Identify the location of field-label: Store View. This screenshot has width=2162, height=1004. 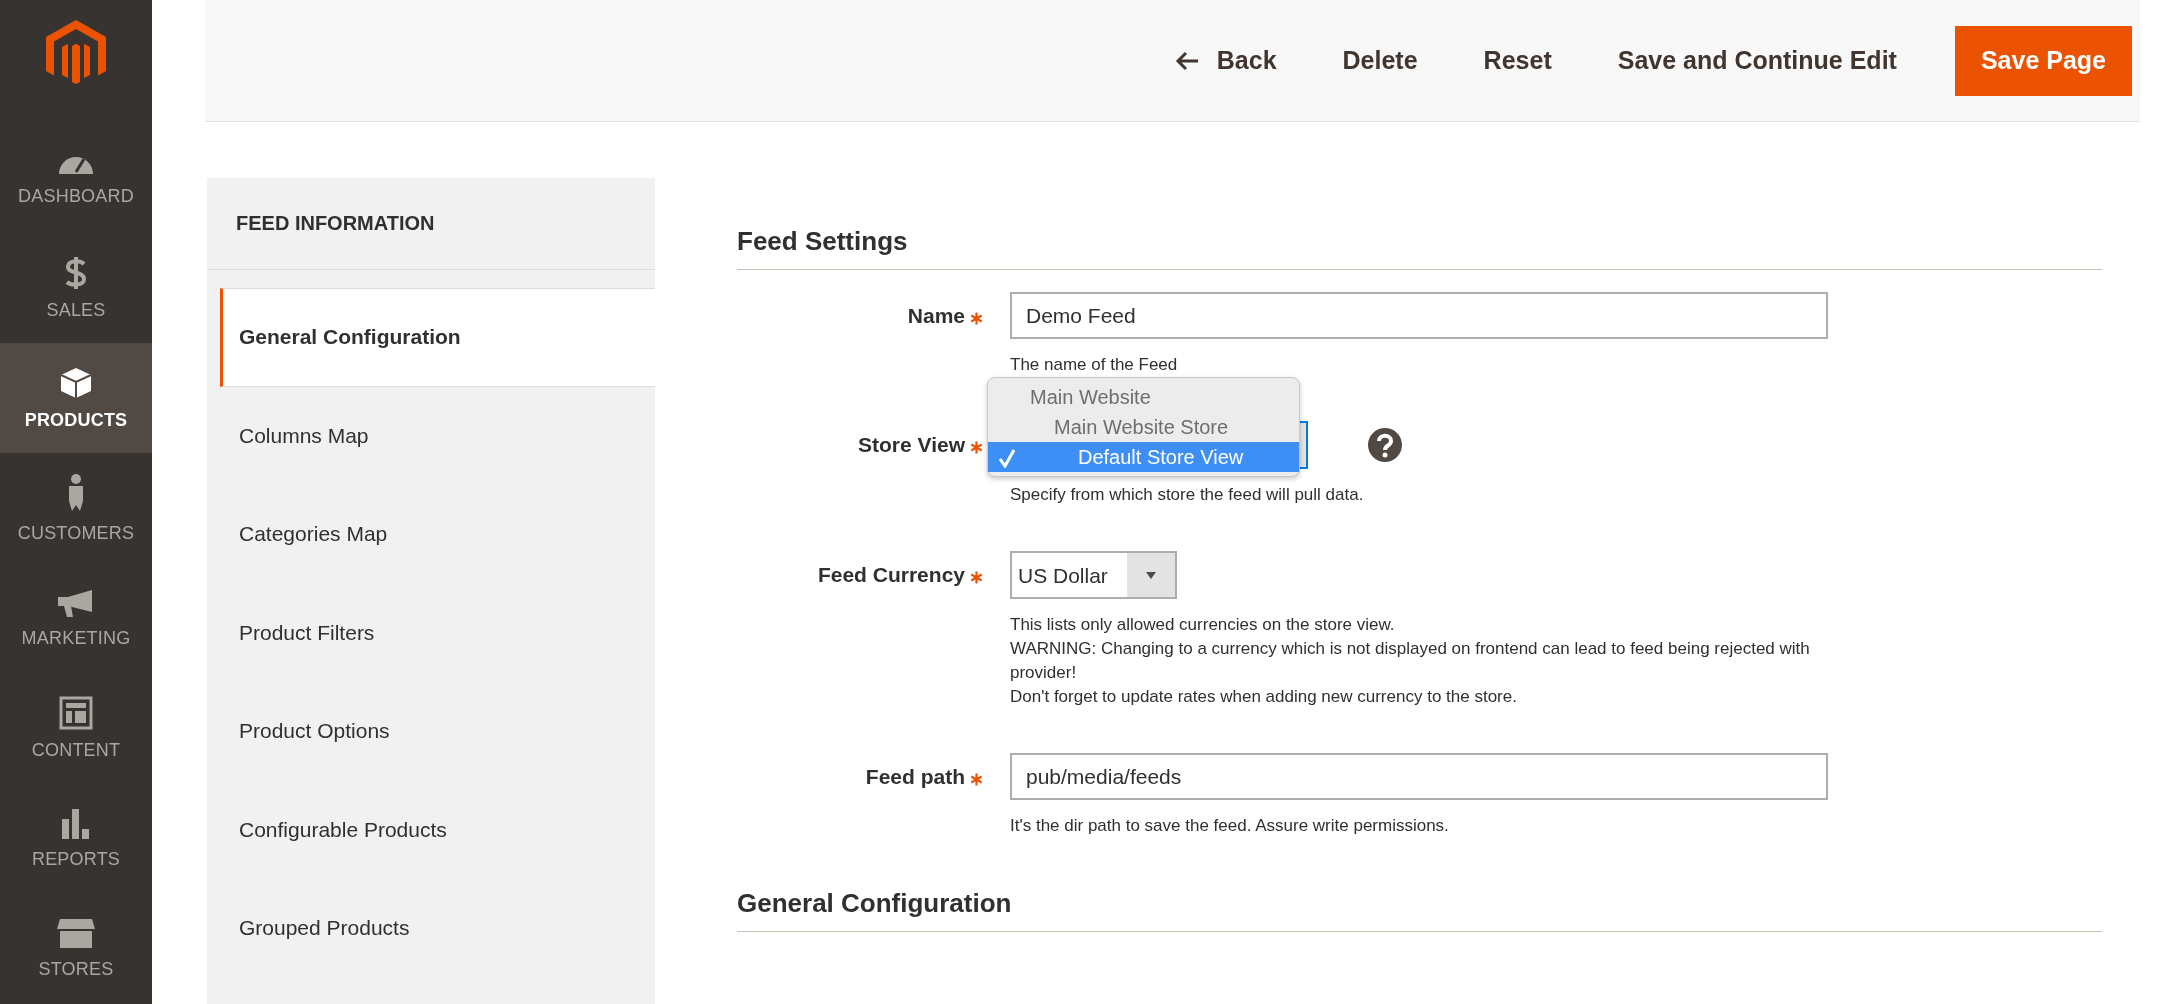
(911, 444).